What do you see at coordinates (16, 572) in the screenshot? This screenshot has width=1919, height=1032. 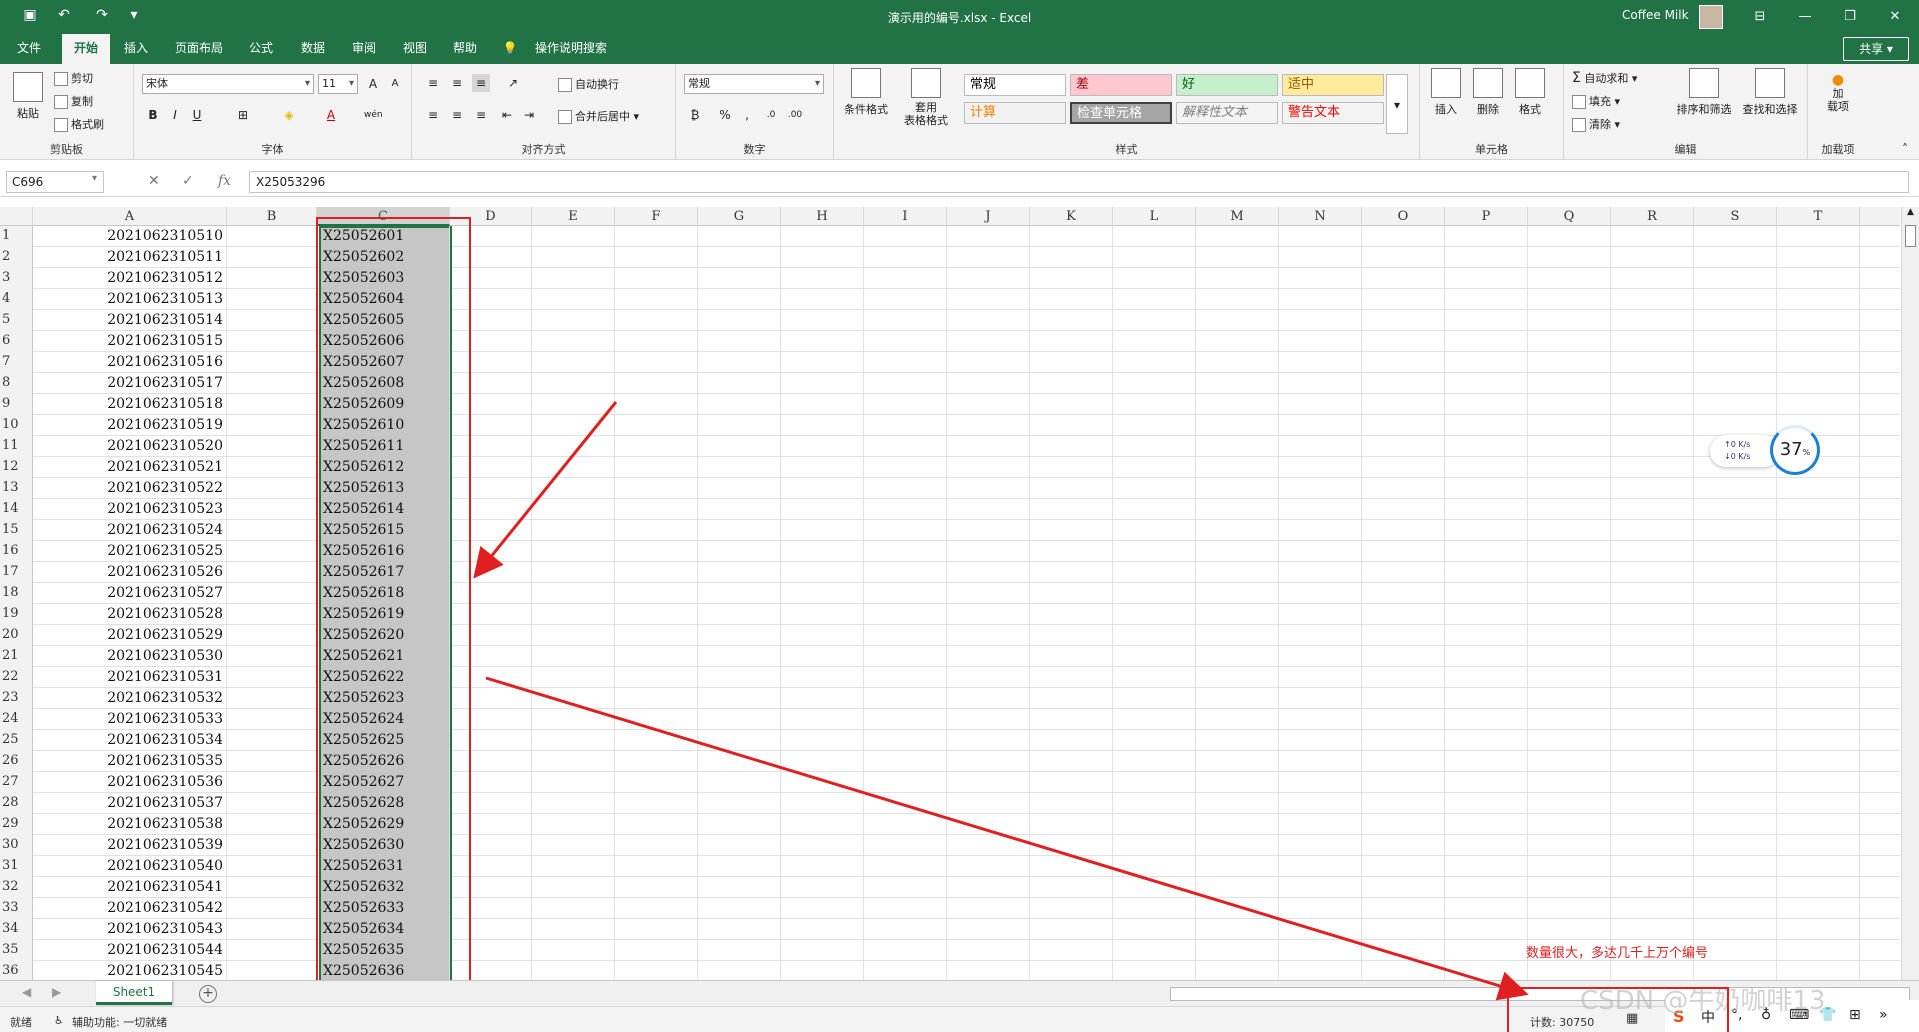 I see `row-header: 17` at bounding box center [16, 572].